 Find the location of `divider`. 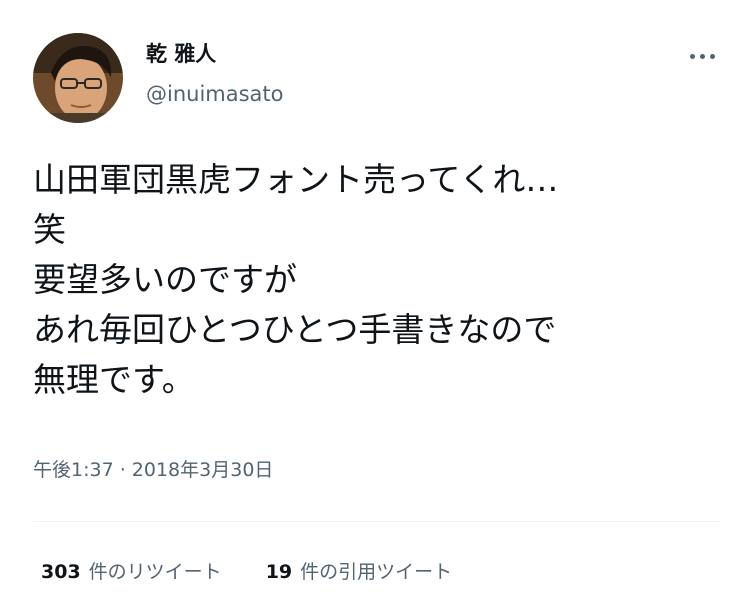

divider is located at coordinates (376, 521).